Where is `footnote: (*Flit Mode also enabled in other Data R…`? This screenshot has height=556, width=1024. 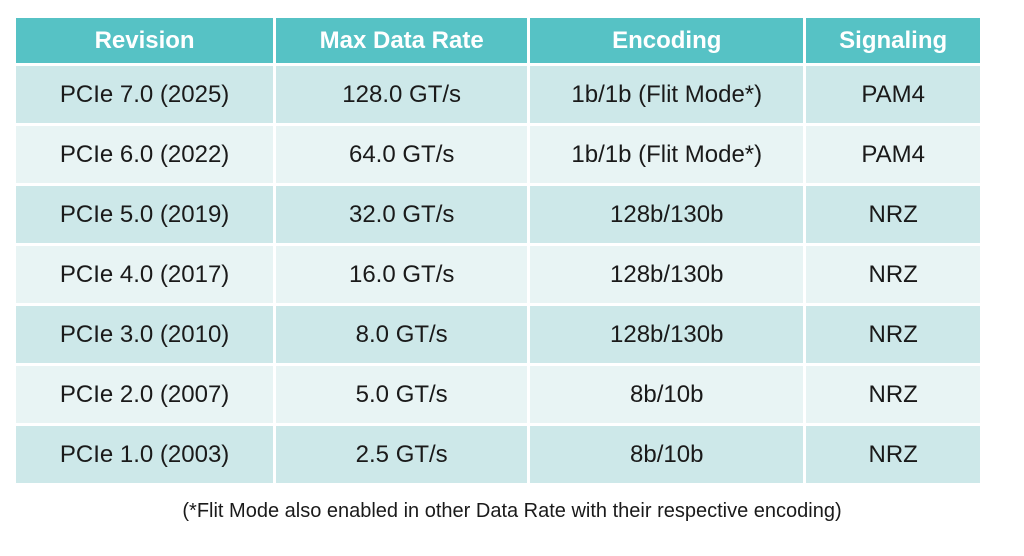
footnote: (*Flit Mode also enabled in other Data R… is located at coordinates (512, 511).